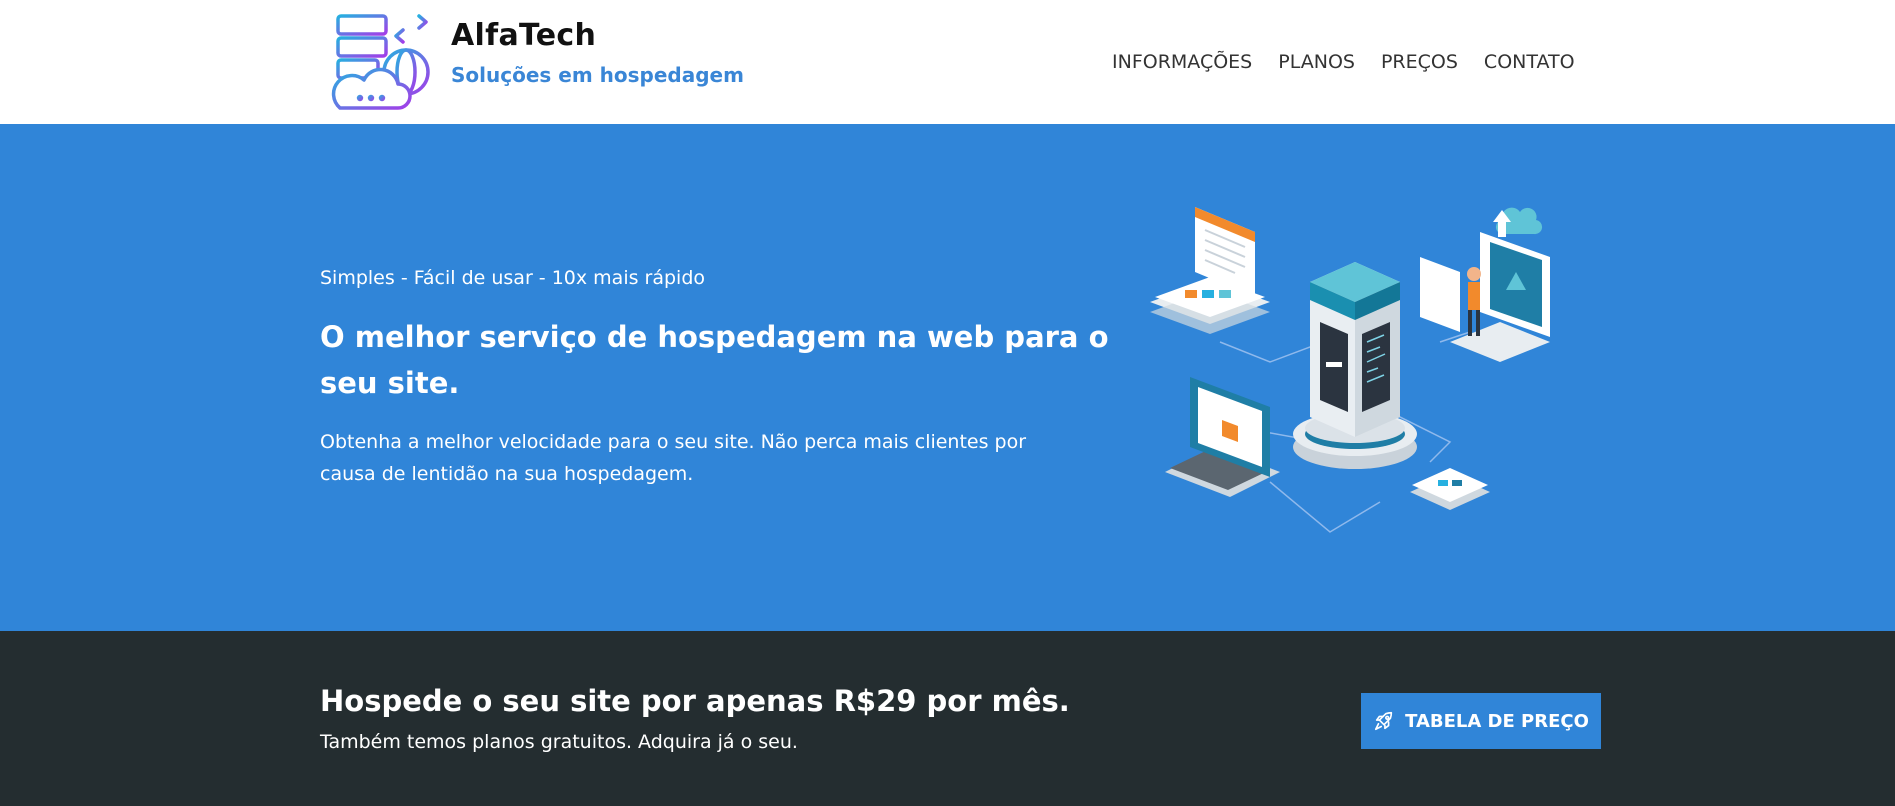 The height and width of the screenshot is (806, 1895). I want to click on pricing-table-button-label: TABELA DE PREÇO, so click(1497, 721).